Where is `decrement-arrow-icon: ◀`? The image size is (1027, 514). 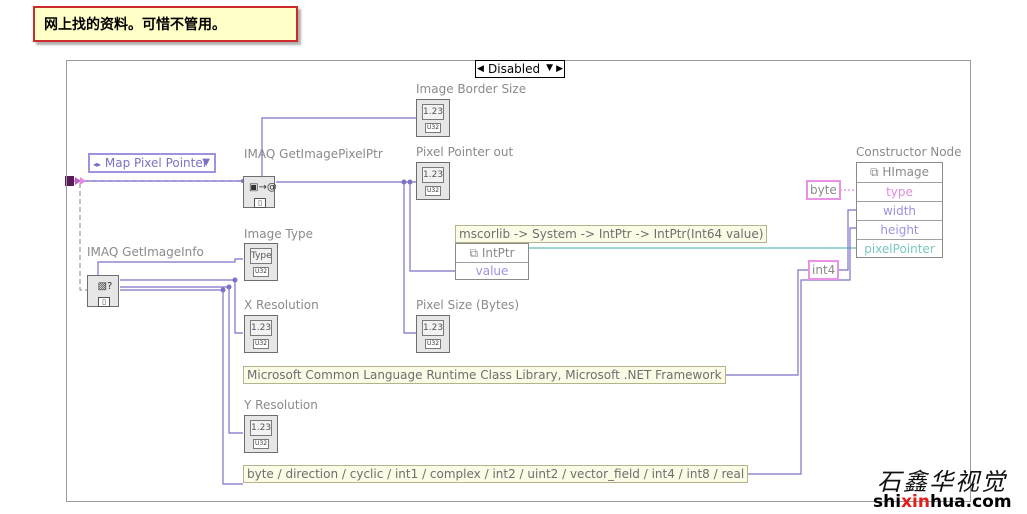 decrement-arrow-icon: ◀ is located at coordinates (480, 69).